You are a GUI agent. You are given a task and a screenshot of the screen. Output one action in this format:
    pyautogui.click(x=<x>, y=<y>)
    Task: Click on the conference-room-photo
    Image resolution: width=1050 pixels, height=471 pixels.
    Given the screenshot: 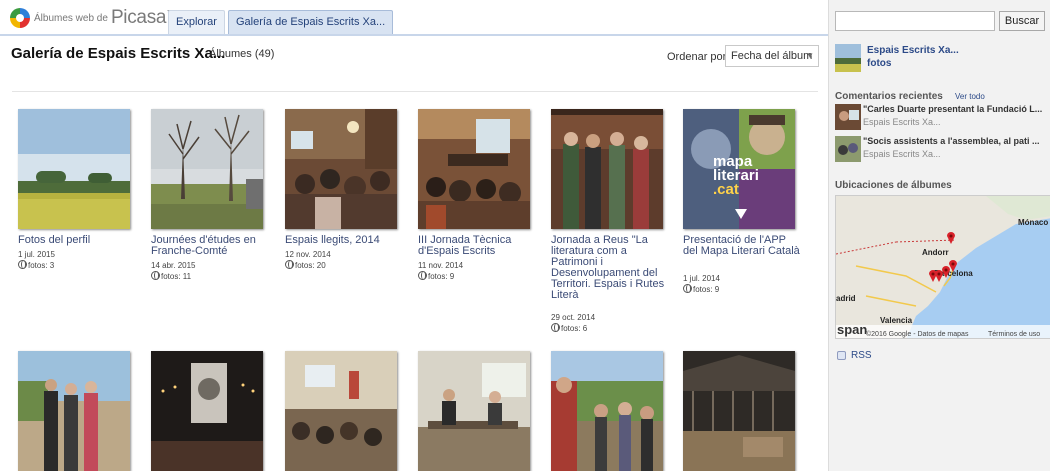 What is the action you would take?
    pyautogui.click(x=474, y=169)
    